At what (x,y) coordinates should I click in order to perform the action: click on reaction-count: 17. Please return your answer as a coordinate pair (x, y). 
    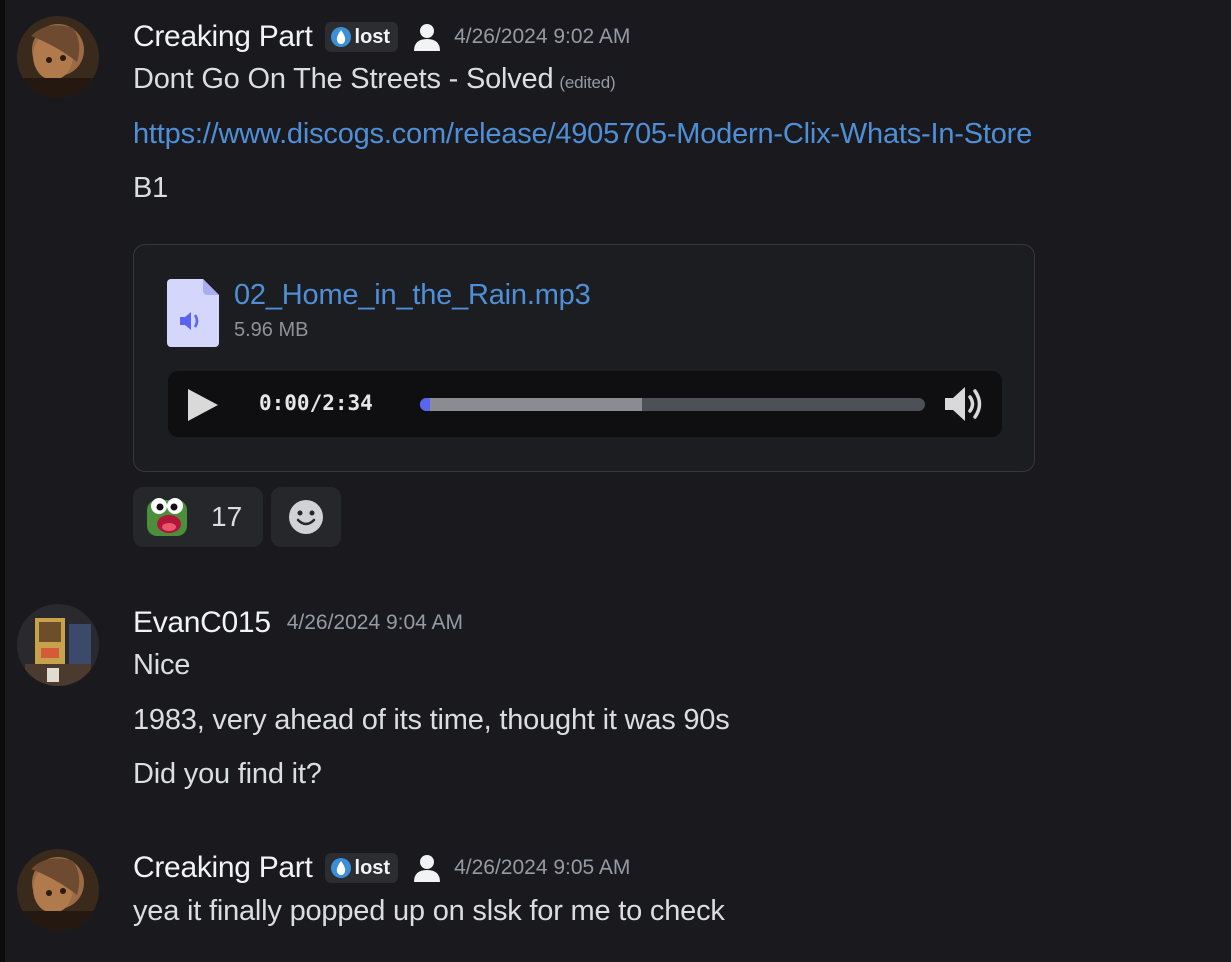
    Looking at the image, I should click on (227, 516).